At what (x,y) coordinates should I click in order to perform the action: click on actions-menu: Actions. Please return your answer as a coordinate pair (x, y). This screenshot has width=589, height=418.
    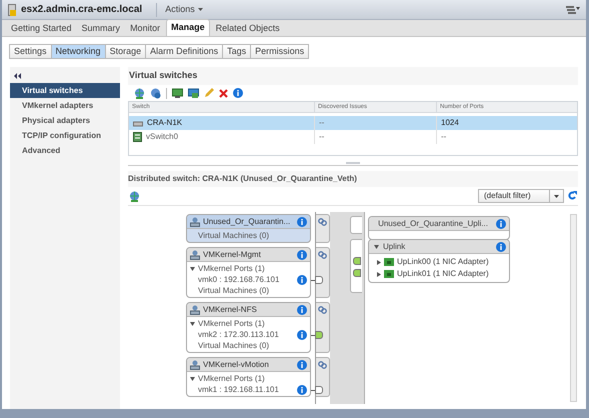
    Looking at the image, I should click on (184, 9).